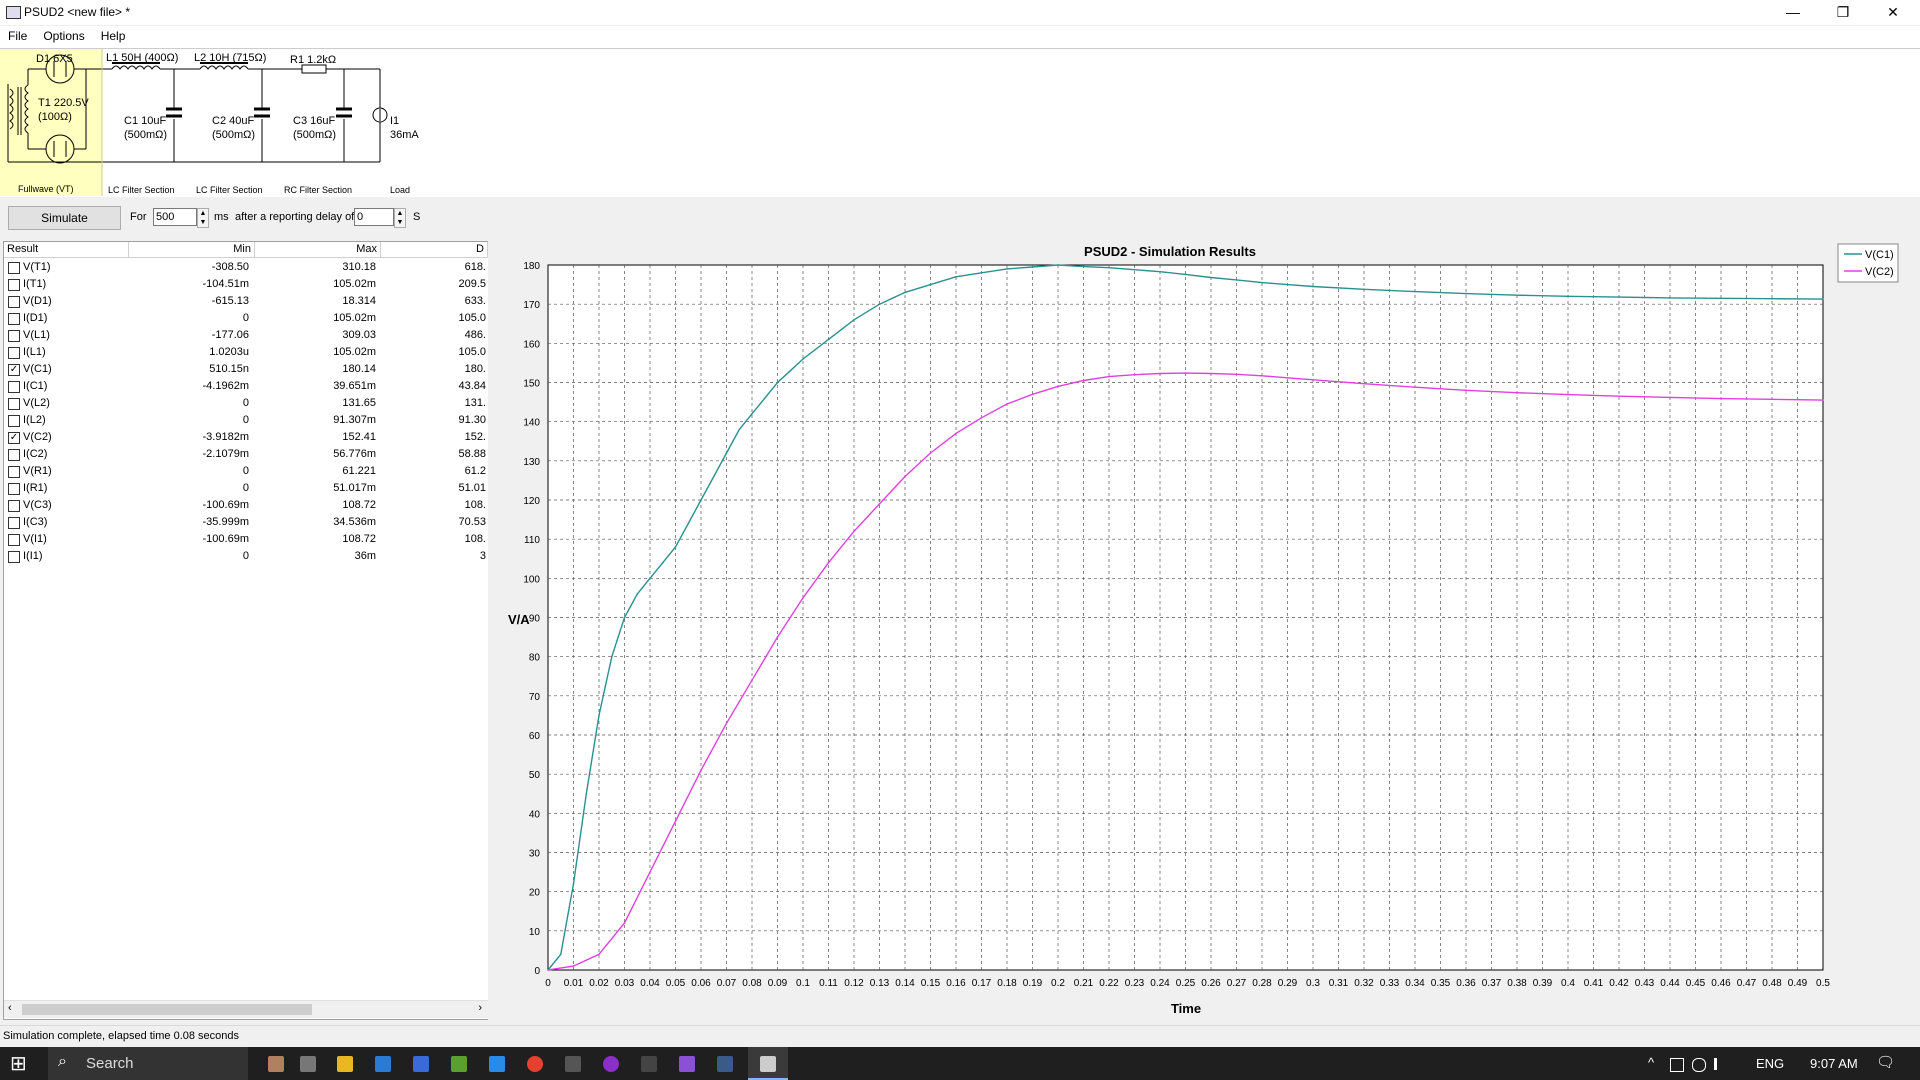 The width and height of the screenshot is (1920, 1080). I want to click on result-min: -100.69m, so click(225, 505).